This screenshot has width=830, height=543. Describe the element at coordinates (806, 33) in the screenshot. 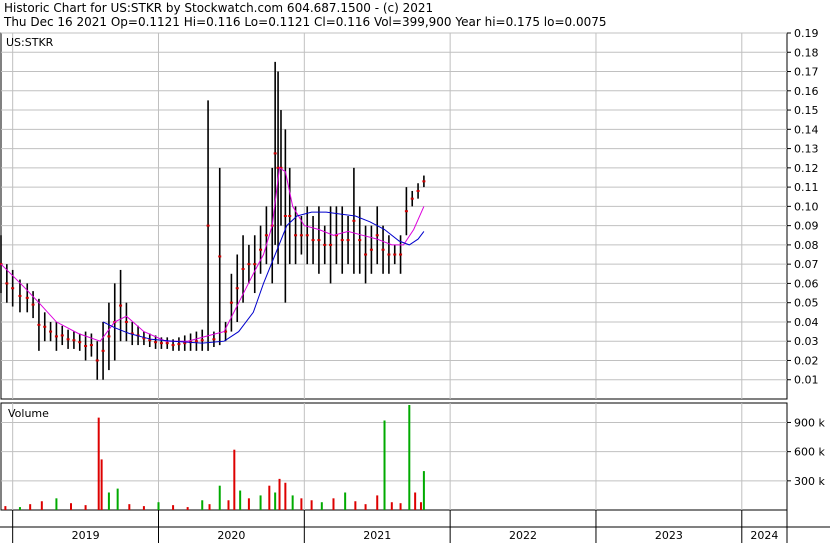

I see `price-y-tick-label: 0.19` at that location.